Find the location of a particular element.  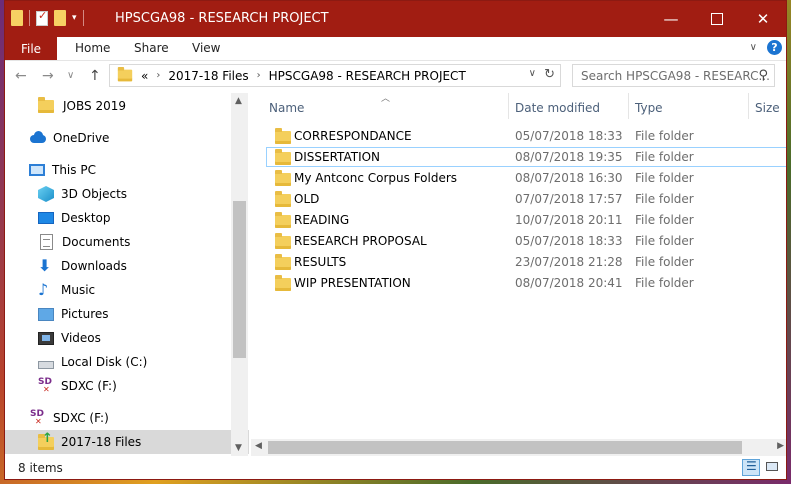

table-row: OLD 07/07/2018 17:57 File folder is located at coordinates (526, 199).